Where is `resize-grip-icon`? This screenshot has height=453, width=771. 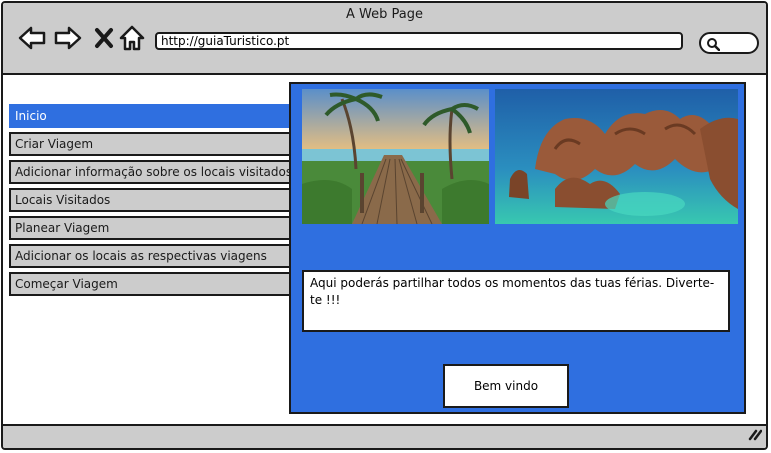
resize-grip-icon is located at coordinates (754, 435).